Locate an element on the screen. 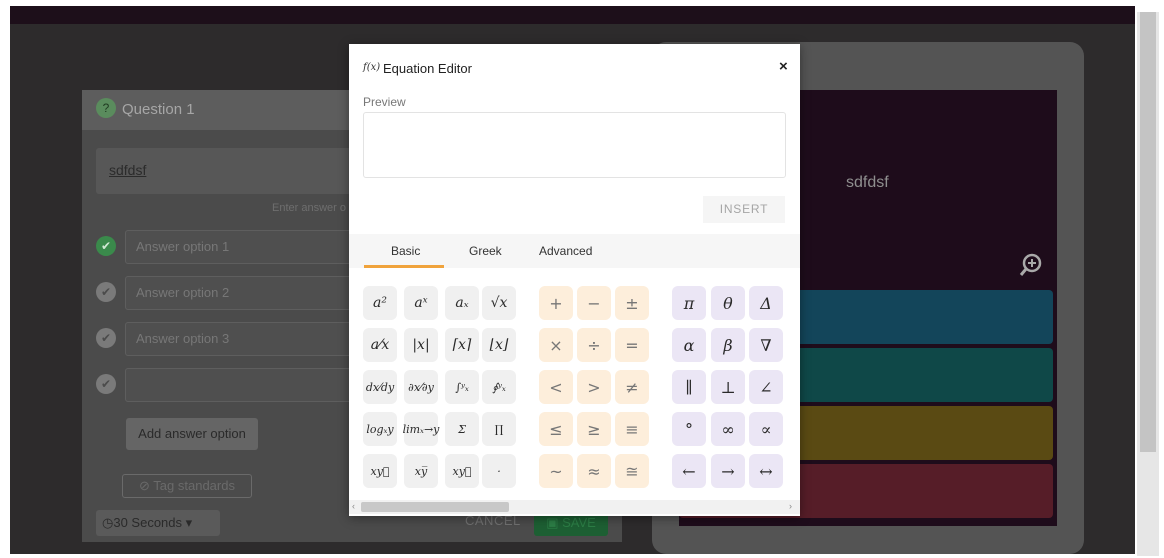 This screenshot has height=558, width=1164. symbol-key: dx⁄dy is located at coordinates (380, 387).